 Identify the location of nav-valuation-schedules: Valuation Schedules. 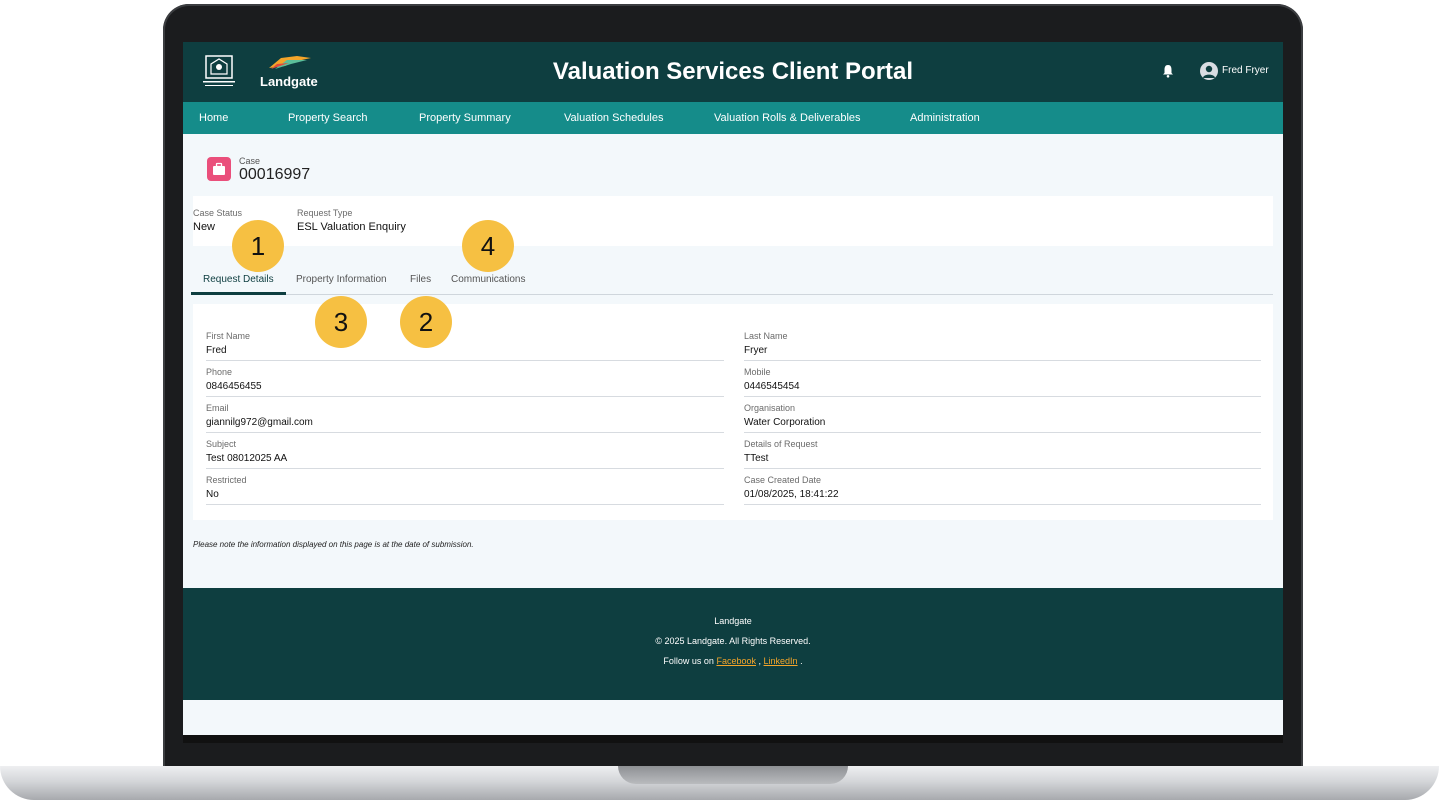
(613, 118).